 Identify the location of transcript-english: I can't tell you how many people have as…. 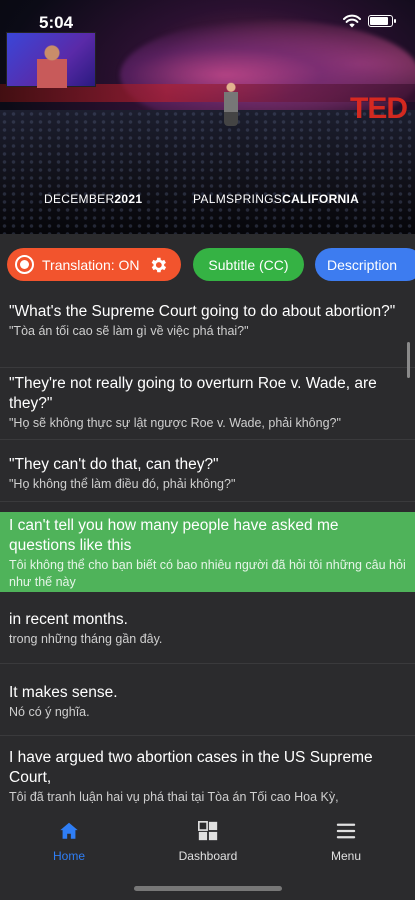
(174, 535).